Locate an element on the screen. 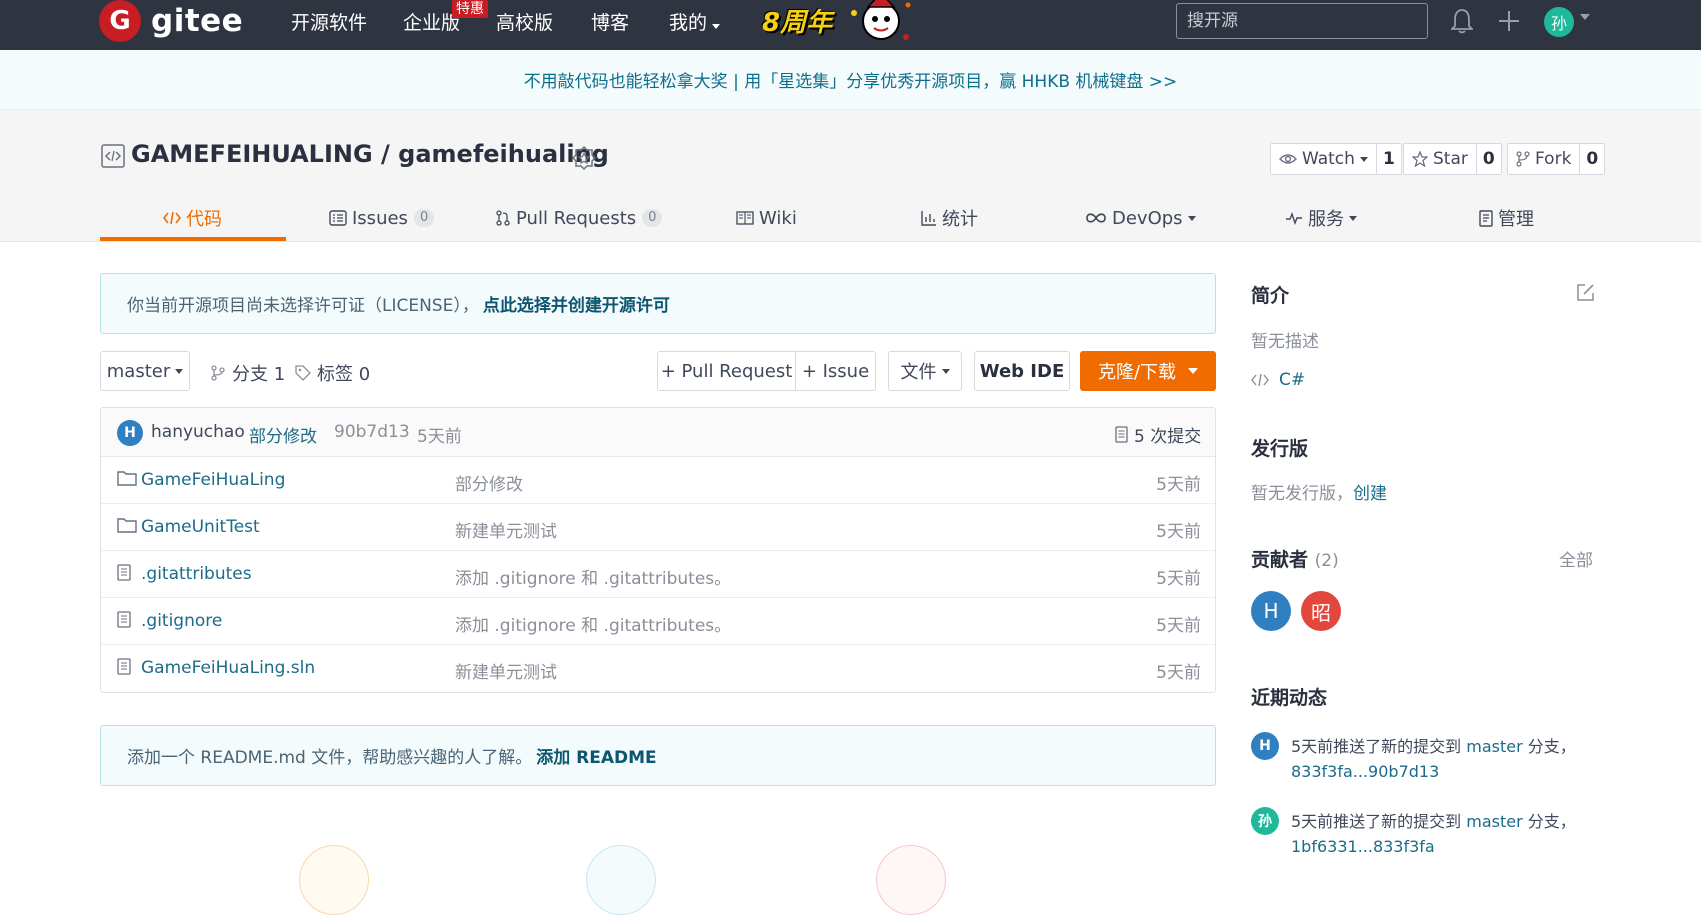  star-button: Star is located at coordinates (1440, 159).